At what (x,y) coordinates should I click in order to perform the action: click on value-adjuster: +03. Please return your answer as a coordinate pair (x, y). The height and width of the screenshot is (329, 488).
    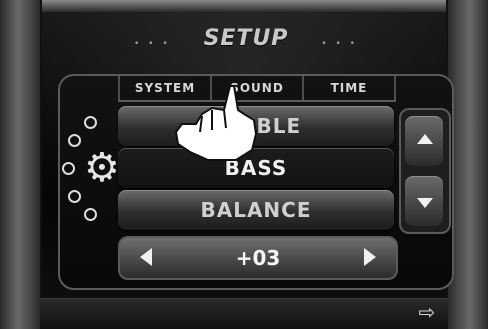
    Looking at the image, I should click on (258, 258).